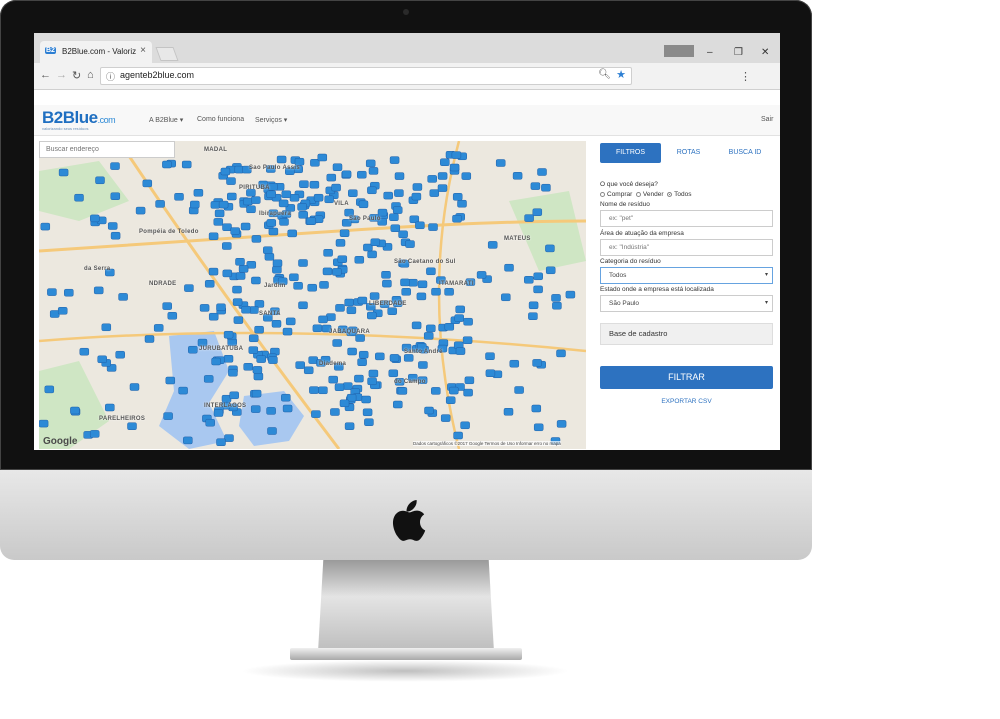 The image size is (1000, 719). Describe the element at coordinates (61, 75) in the screenshot. I see `forward-icon: →` at that location.